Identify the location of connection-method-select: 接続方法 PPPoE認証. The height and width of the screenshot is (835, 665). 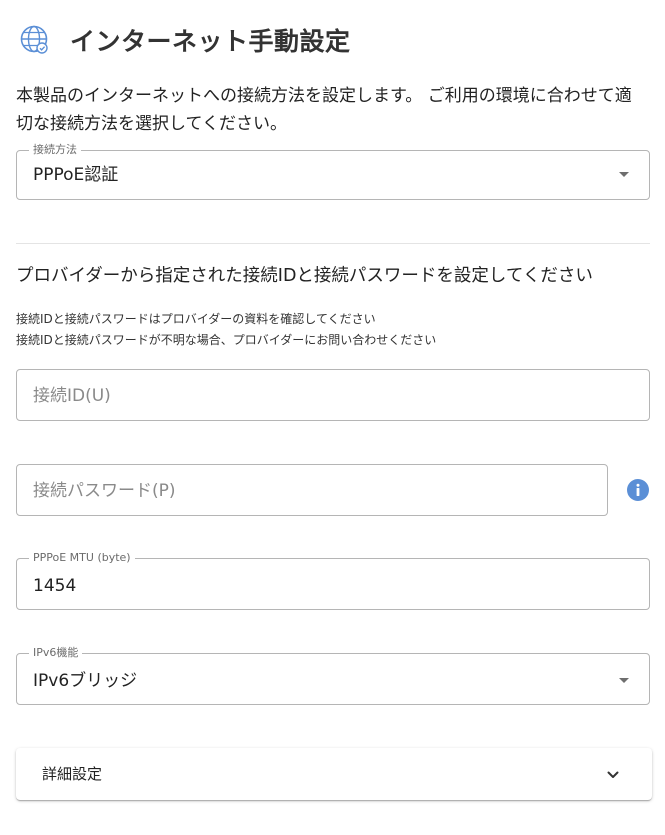
(333, 171).